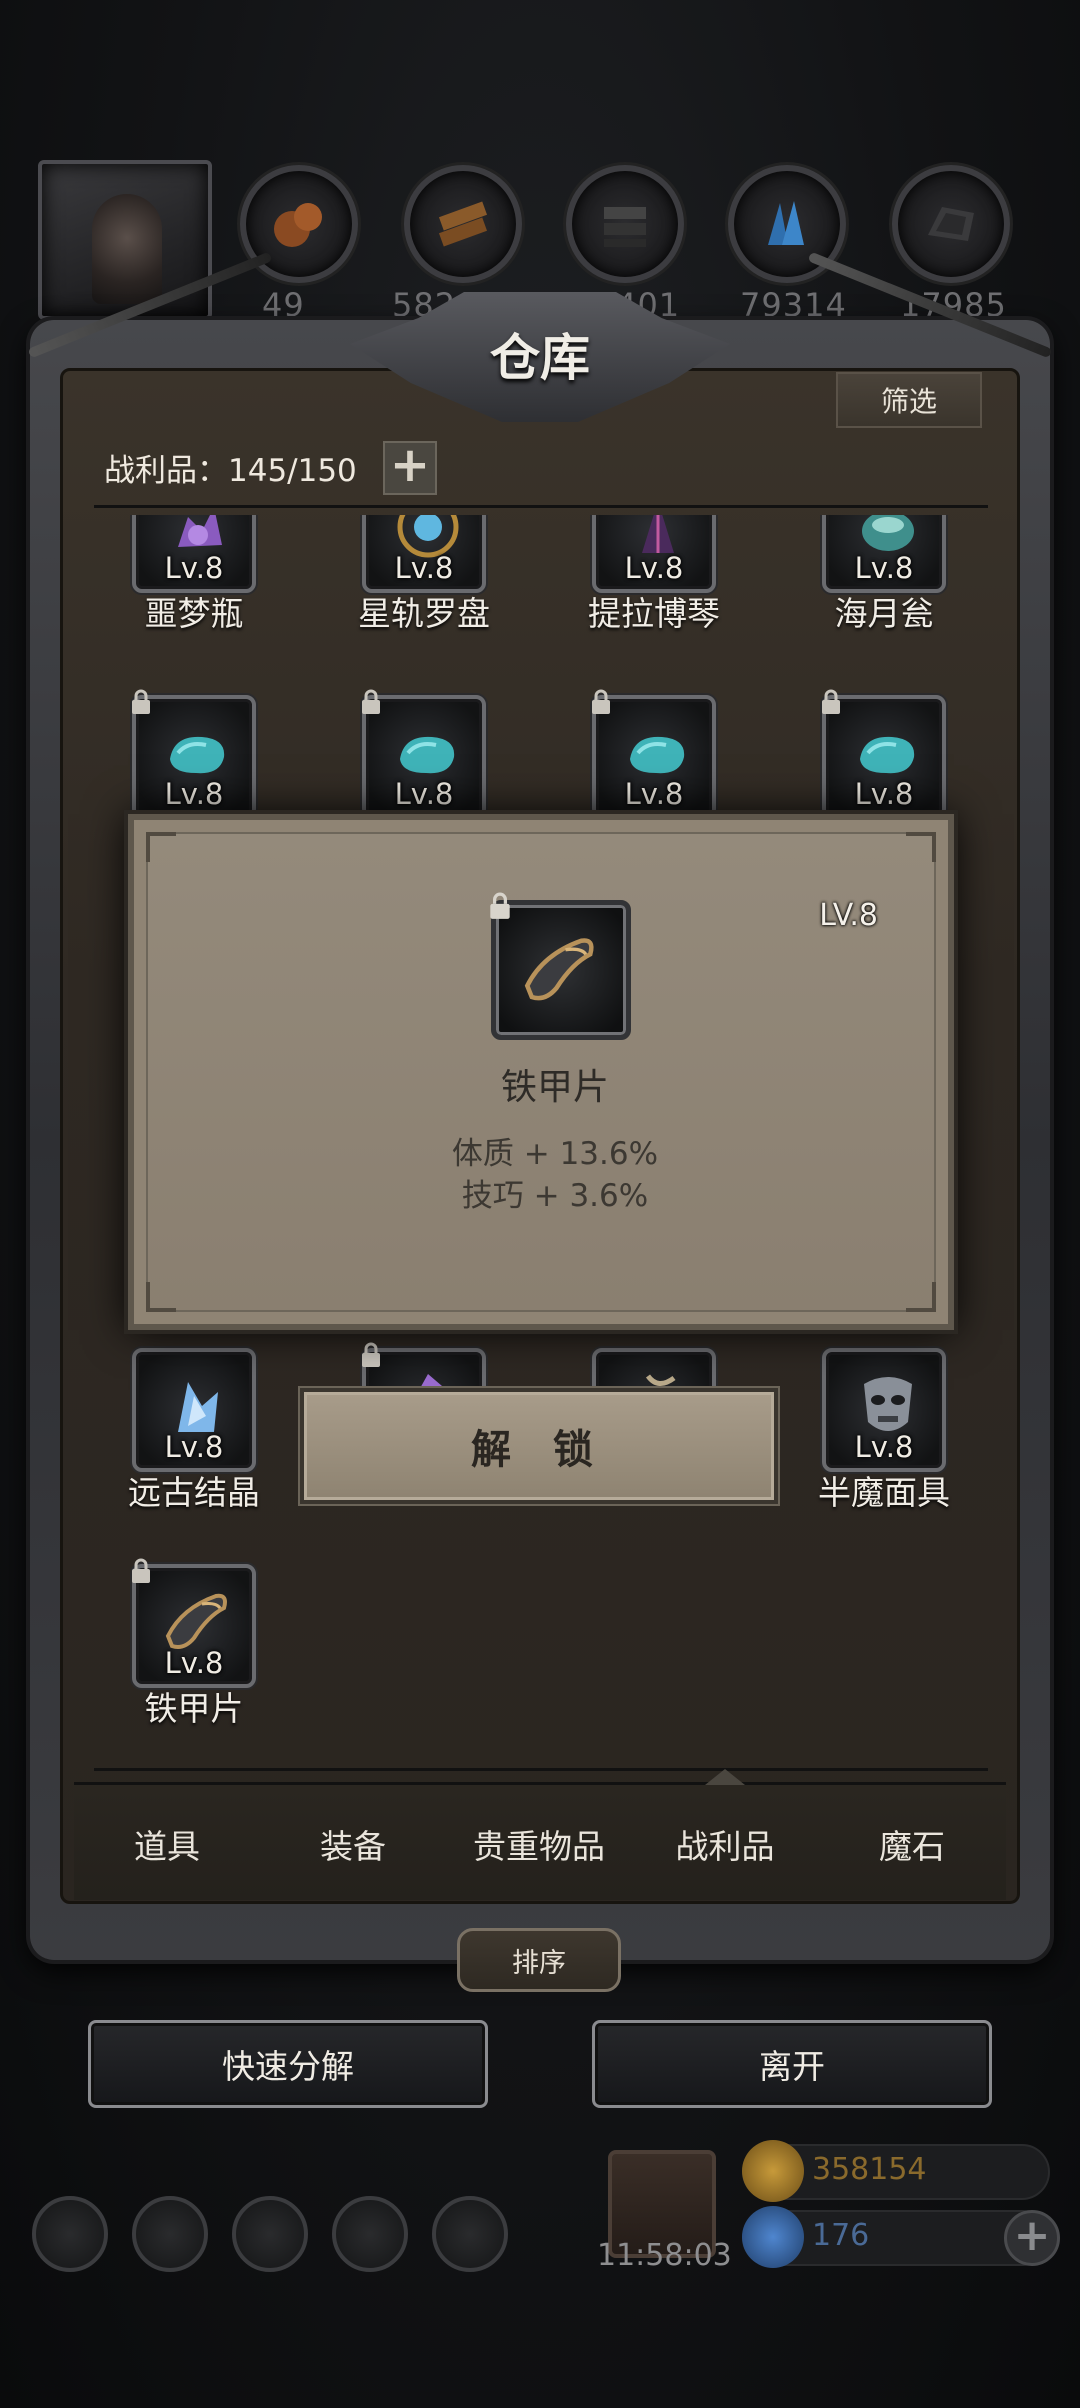 The width and height of the screenshot is (1080, 2408). I want to click on capacity-label: 战利品：145/150, so click(230, 471).